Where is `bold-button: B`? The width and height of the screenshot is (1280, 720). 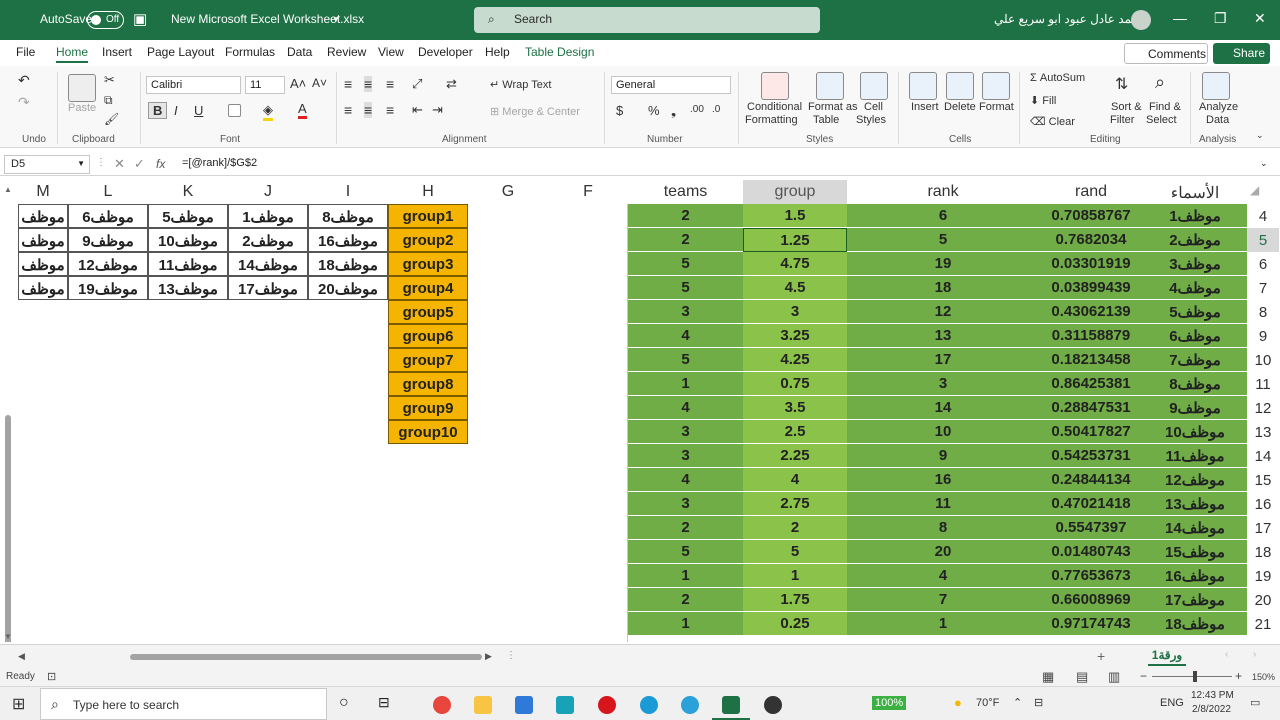
bold-button: B is located at coordinates (158, 110).